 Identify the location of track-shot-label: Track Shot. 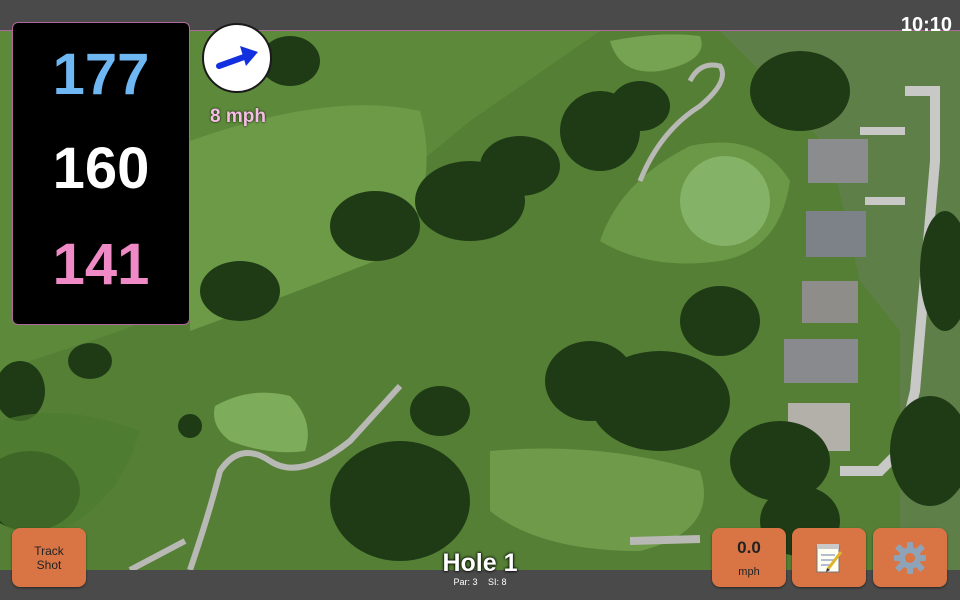
(49, 557).